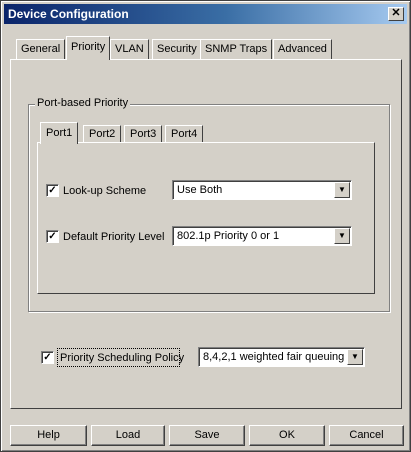 This screenshot has width=411, height=452. Describe the element at coordinates (122, 358) in the screenshot. I see `scheduling-policy-label: Priority Scheduling Policy` at that location.